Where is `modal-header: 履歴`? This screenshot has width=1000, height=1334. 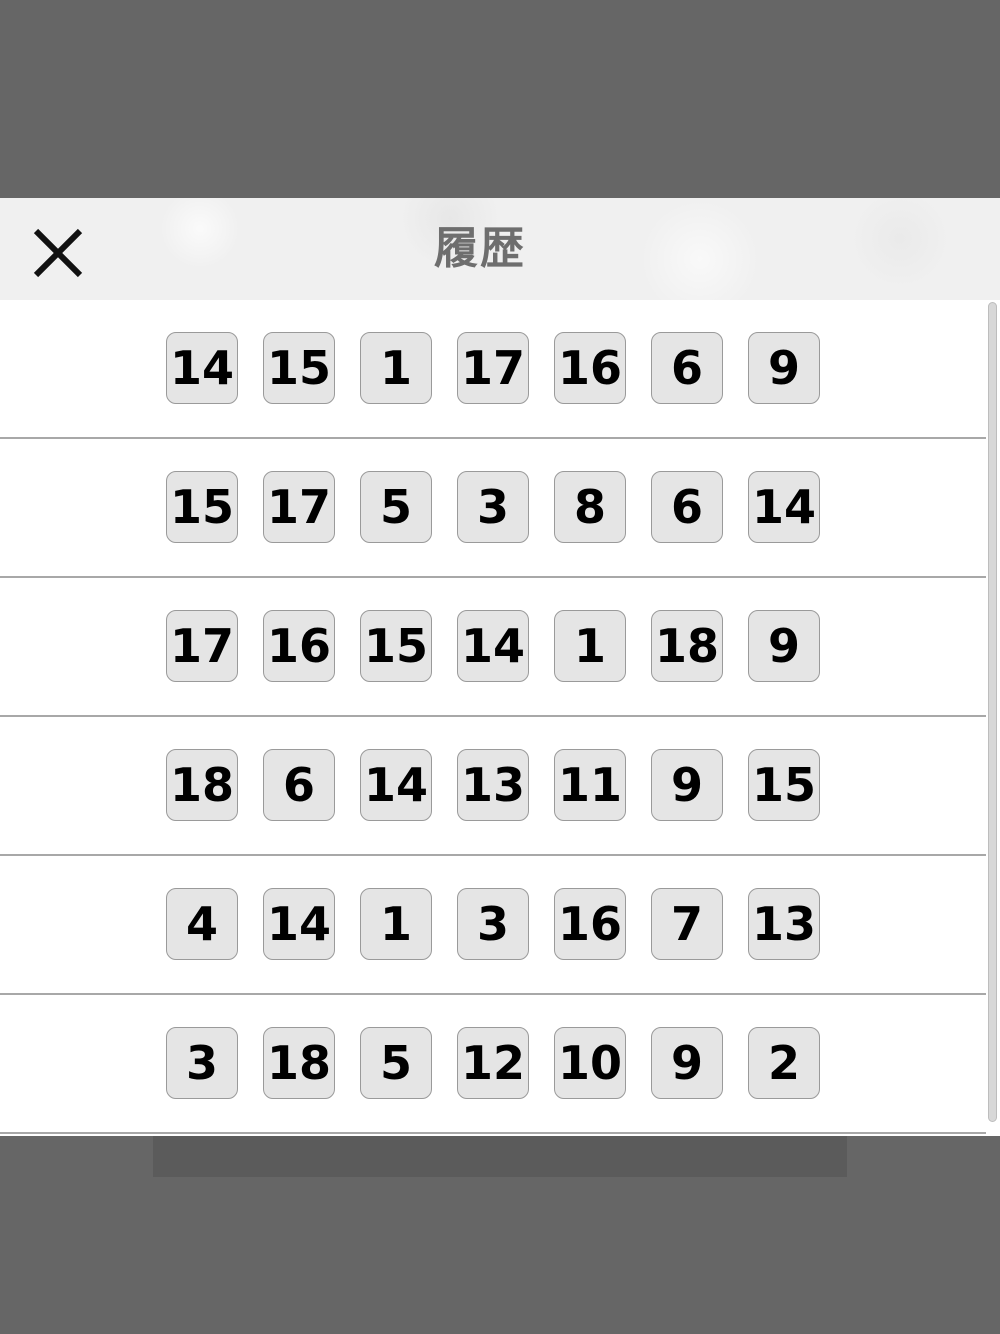
modal-header: 履歴 is located at coordinates (500, 249).